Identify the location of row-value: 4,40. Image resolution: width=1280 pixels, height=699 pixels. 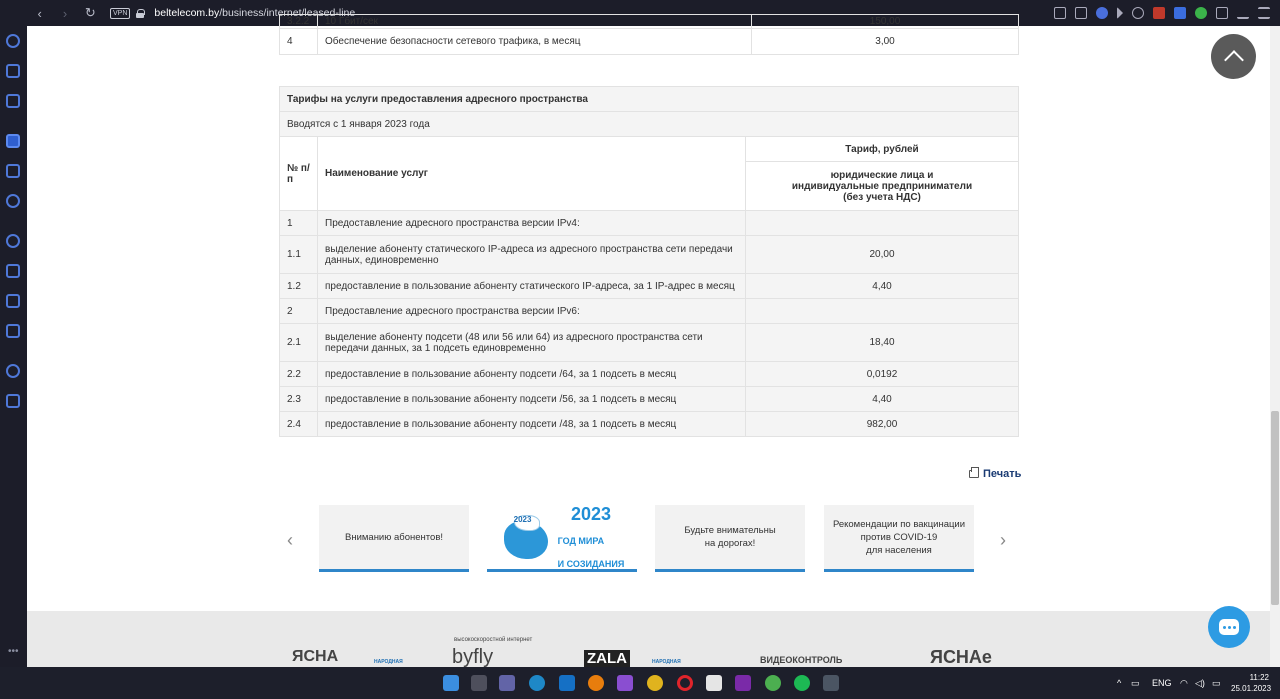
(882, 286).